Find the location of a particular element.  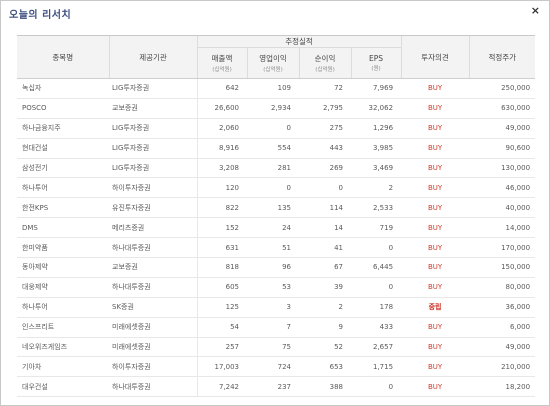

cell-sales: 642 is located at coordinates (221, 88).